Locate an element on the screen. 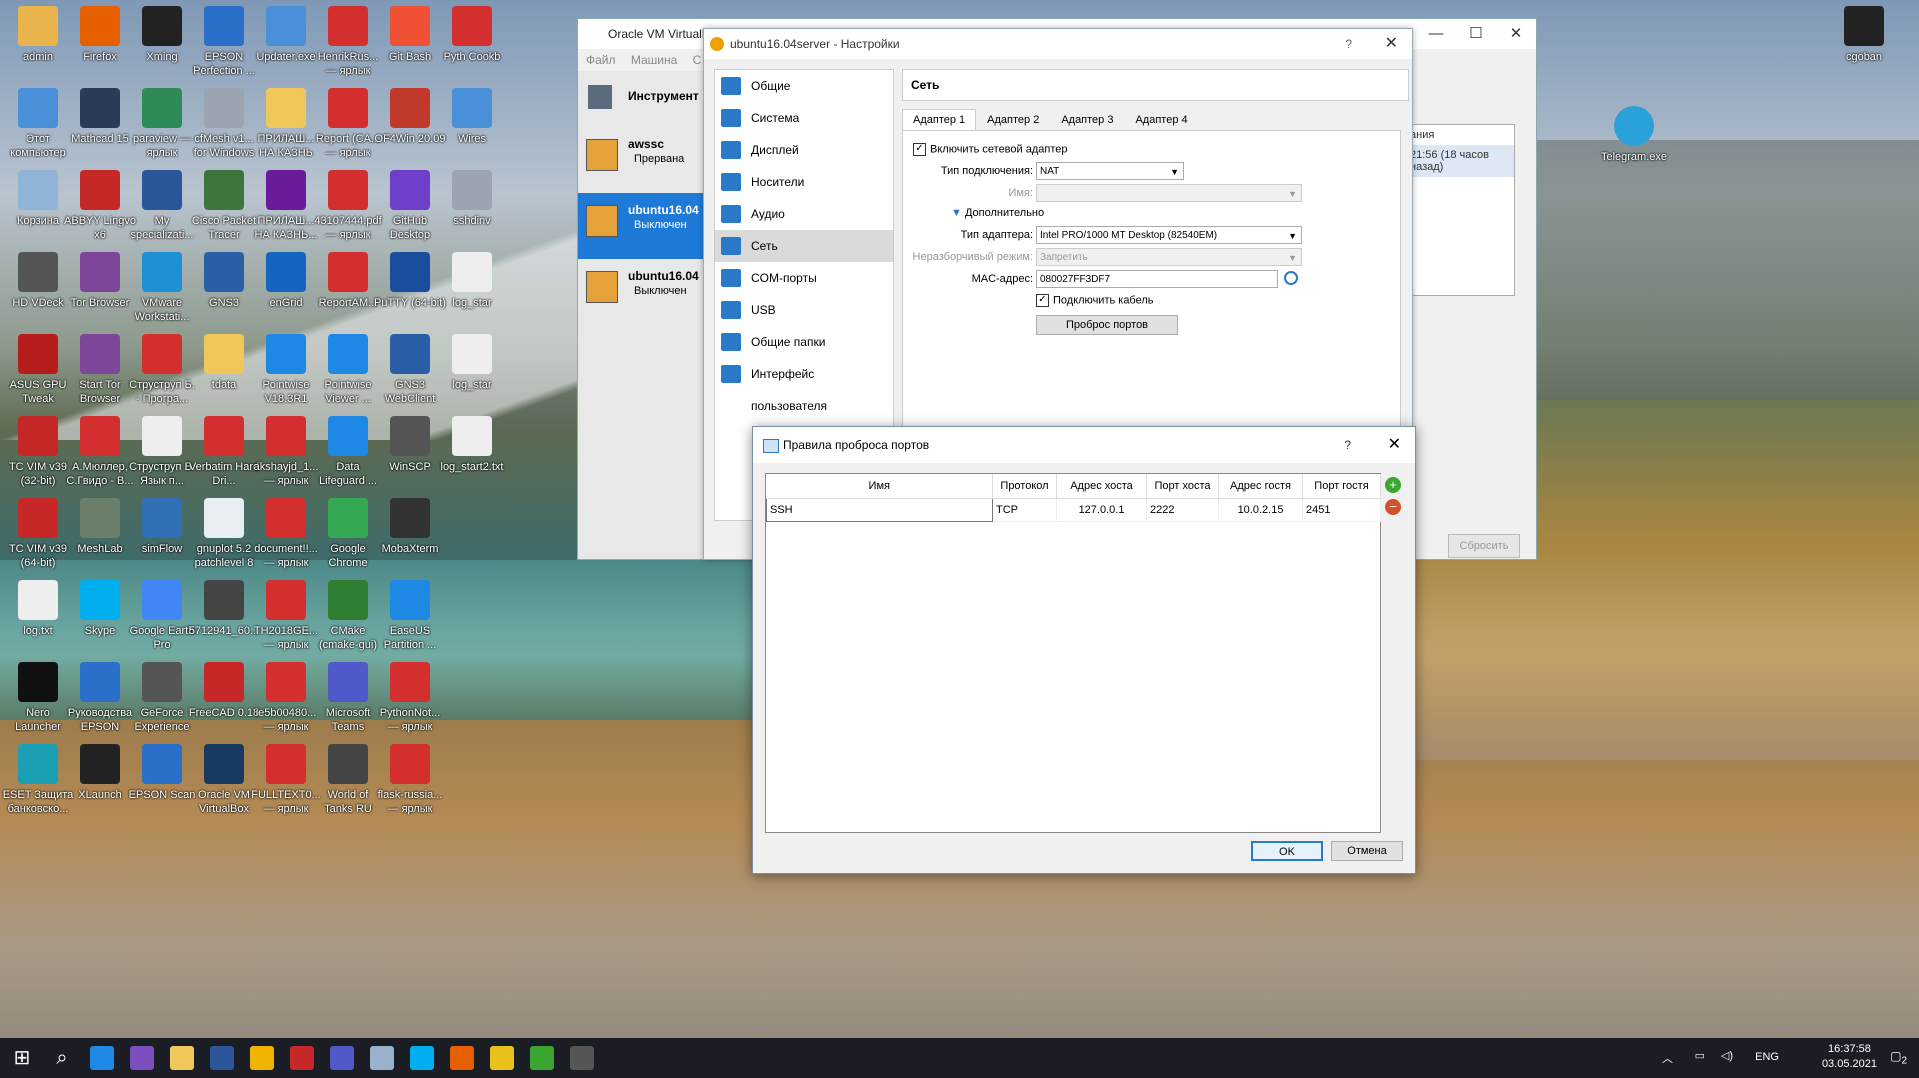 The height and width of the screenshot is (1078, 1919). reset-button: Сбросить is located at coordinates (1484, 546).